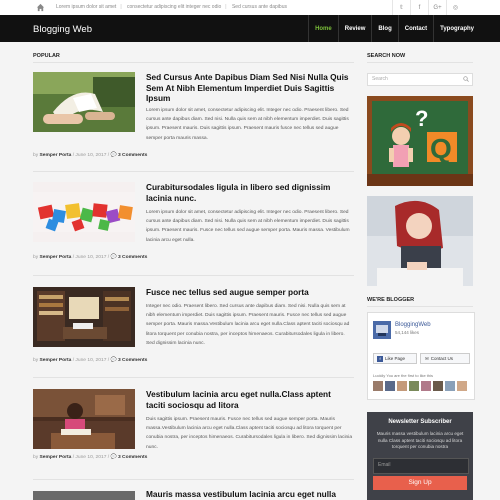 The image size is (500, 500). I want to click on sidebar-image-student, so click(420, 241).